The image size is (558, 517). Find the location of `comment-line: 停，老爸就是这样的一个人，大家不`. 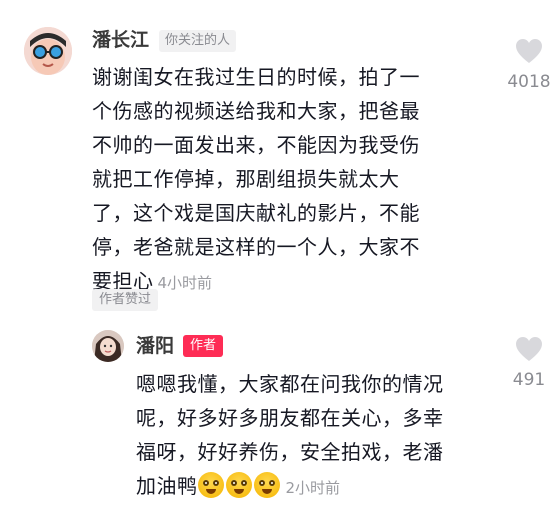

comment-line: 停，老爸就是这样的一个人，大家不 is located at coordinates (256, 247).